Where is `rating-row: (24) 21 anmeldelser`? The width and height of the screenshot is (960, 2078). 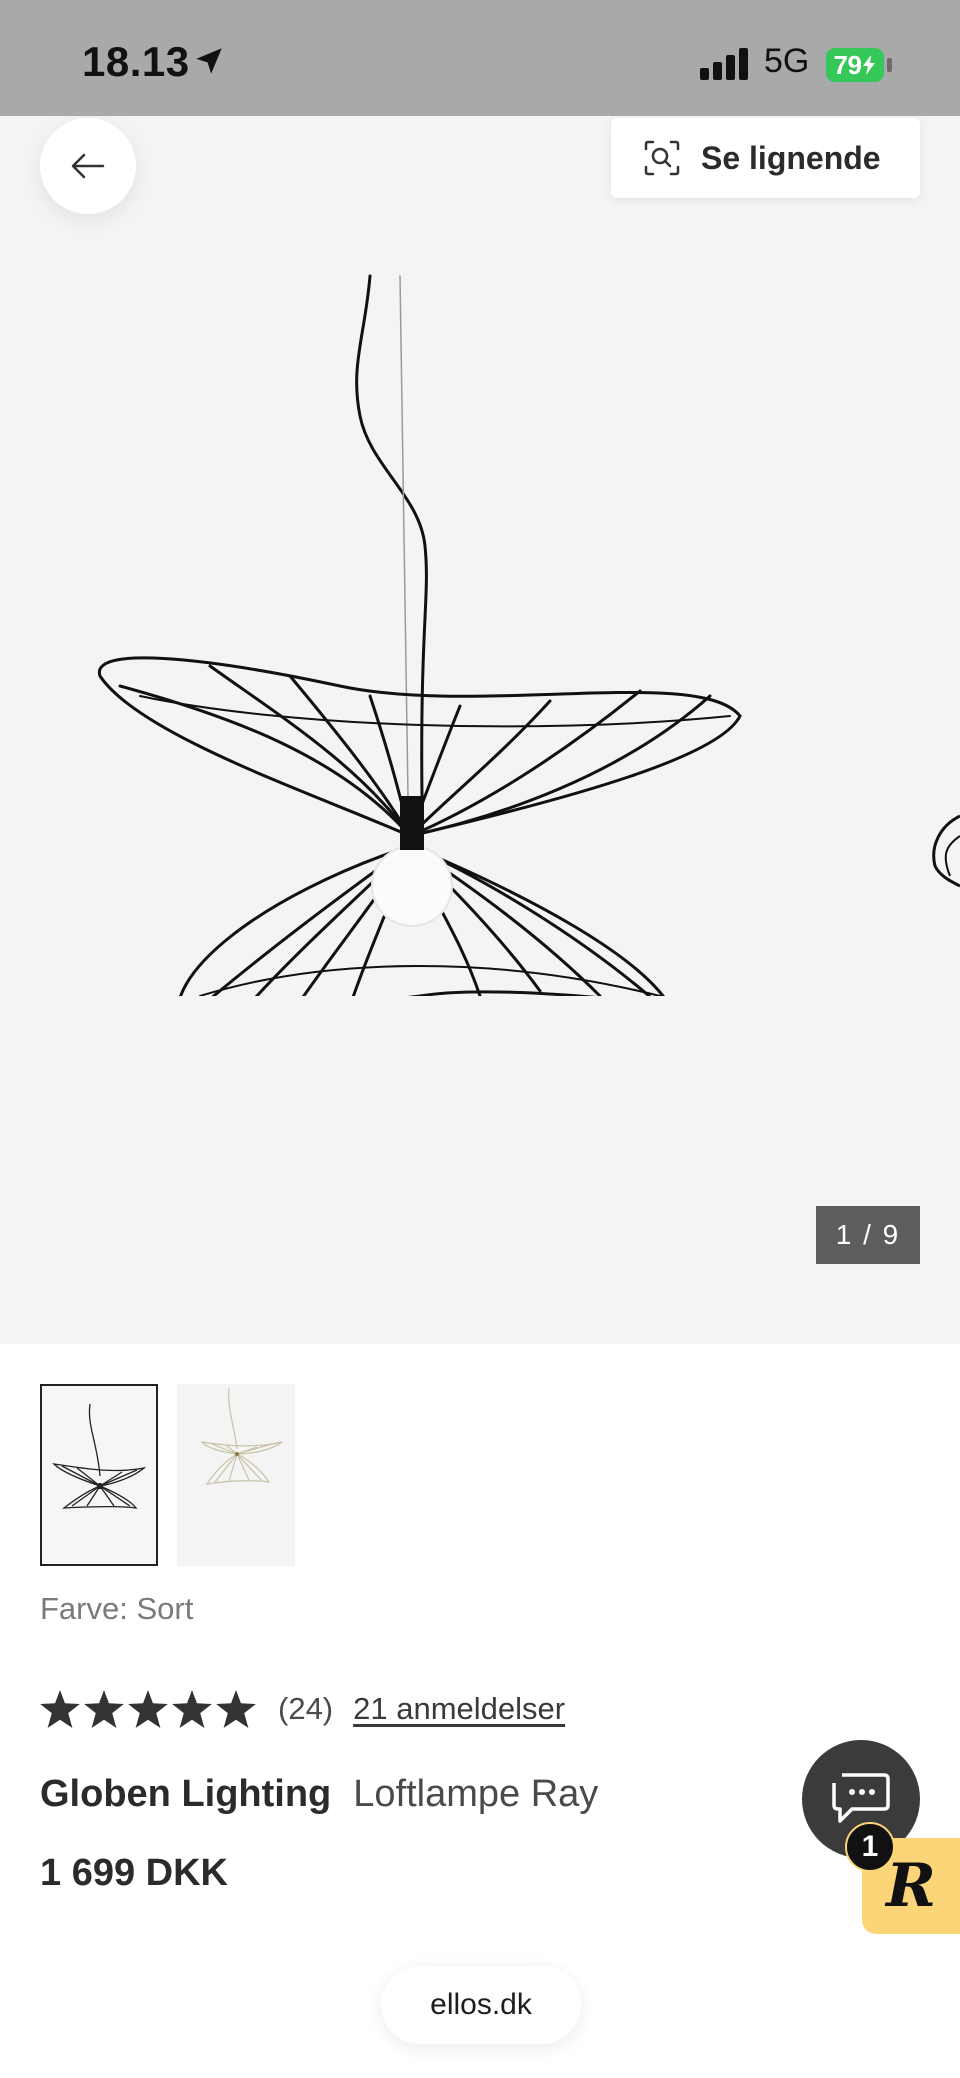 rating-row: (24) 21 anmeldelser is located at coordinates (302, 1709).